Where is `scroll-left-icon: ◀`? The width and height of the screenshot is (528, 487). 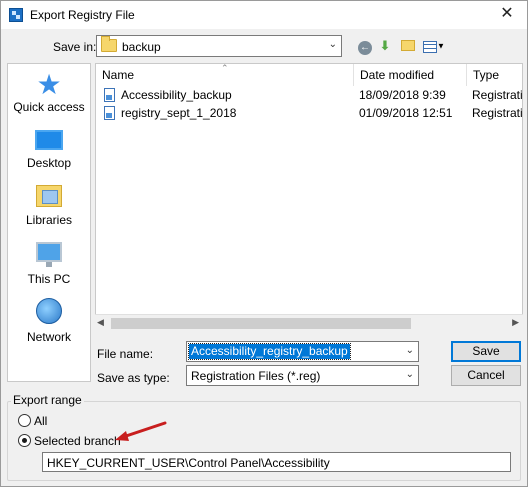 scroll-left-icon: ◀ is located at coordinates (100, 322).